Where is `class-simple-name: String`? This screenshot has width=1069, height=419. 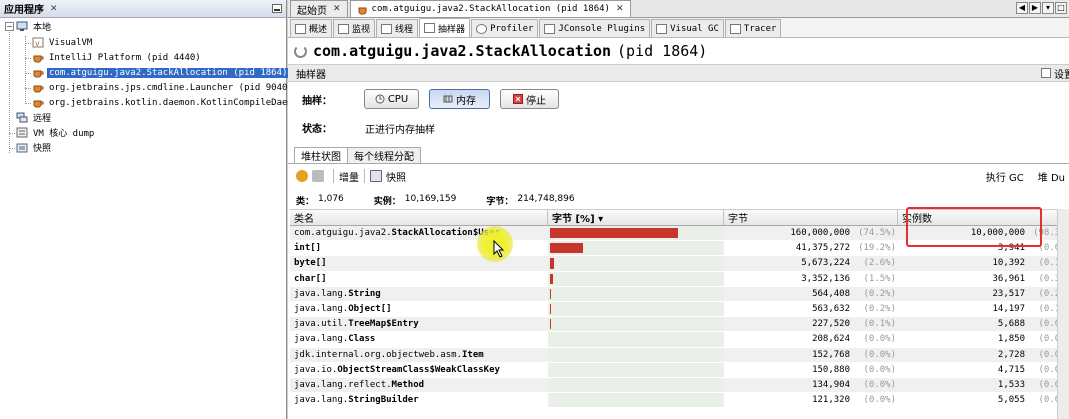
class-simple-name: String is located at coordinates (364, 293).